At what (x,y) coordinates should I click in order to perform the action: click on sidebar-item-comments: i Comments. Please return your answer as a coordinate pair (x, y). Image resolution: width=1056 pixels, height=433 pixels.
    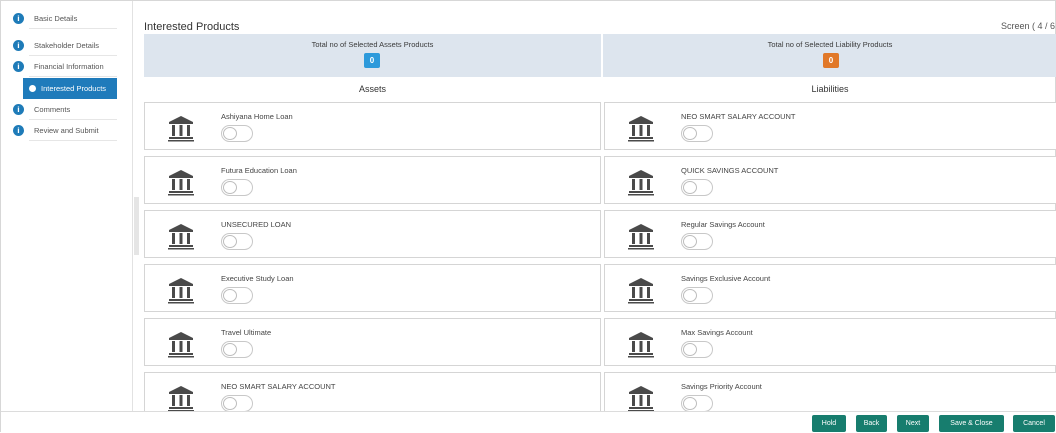
    Looking at the image, I should click on (65, 109).